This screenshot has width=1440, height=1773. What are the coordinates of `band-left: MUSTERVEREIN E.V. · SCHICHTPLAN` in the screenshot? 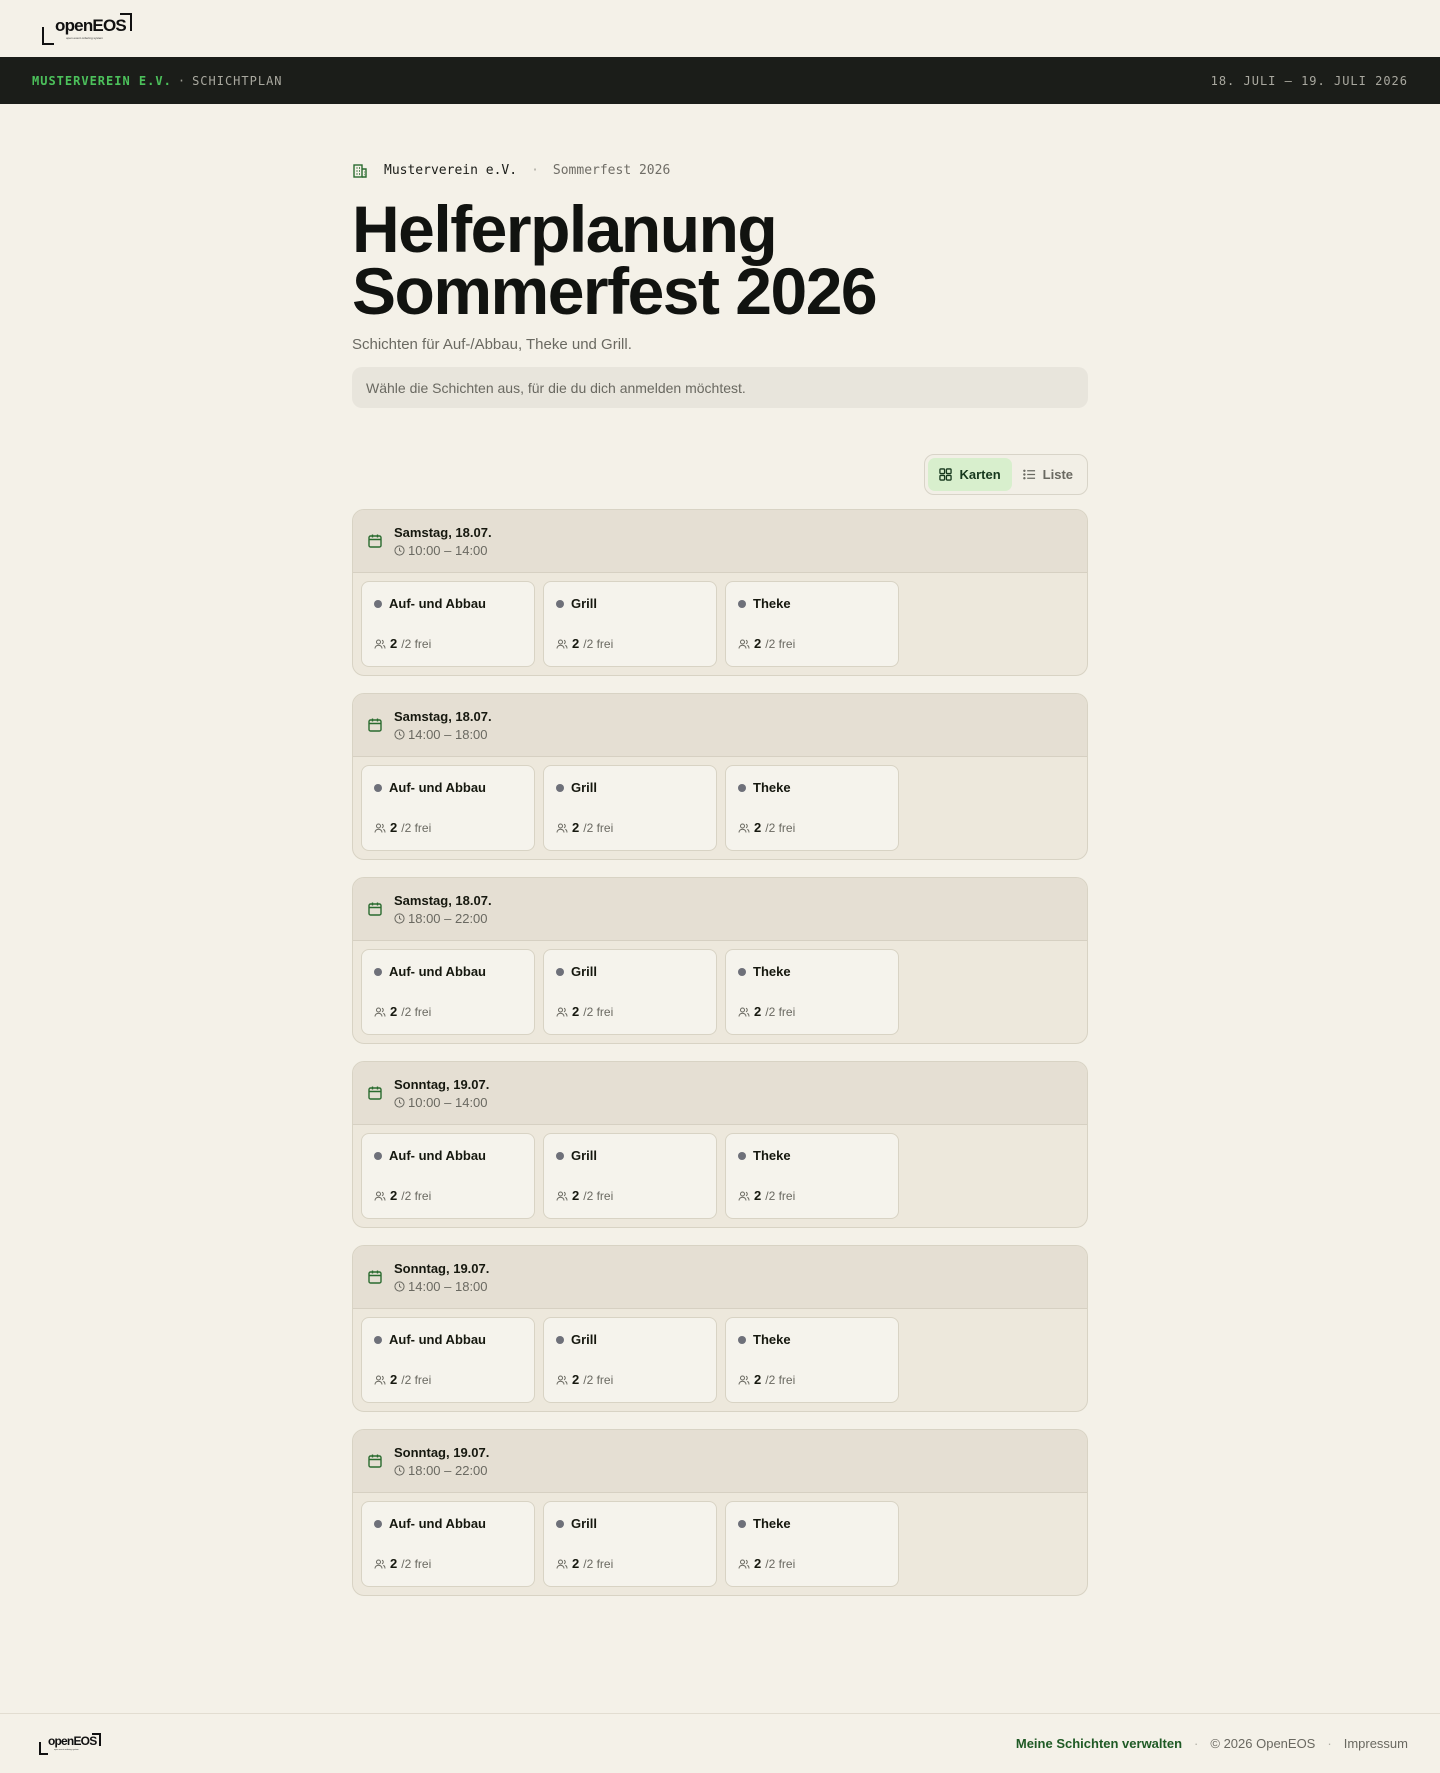 It's located at (157, 81).